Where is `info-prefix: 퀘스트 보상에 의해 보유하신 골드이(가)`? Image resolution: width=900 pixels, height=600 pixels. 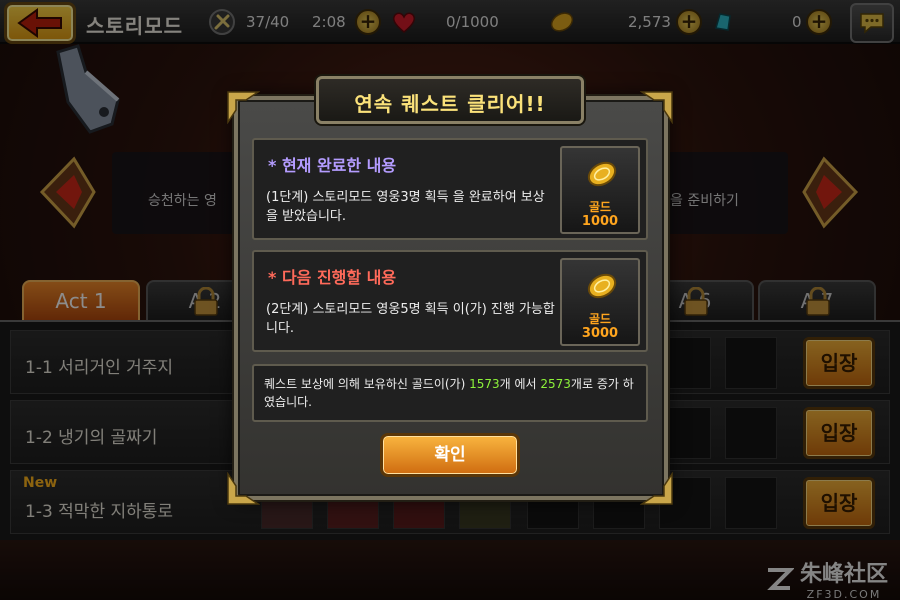 info-prefix: 퀘스트 보상에 의해 보유하신 골드이(가) is located at coordinates (367, 384).